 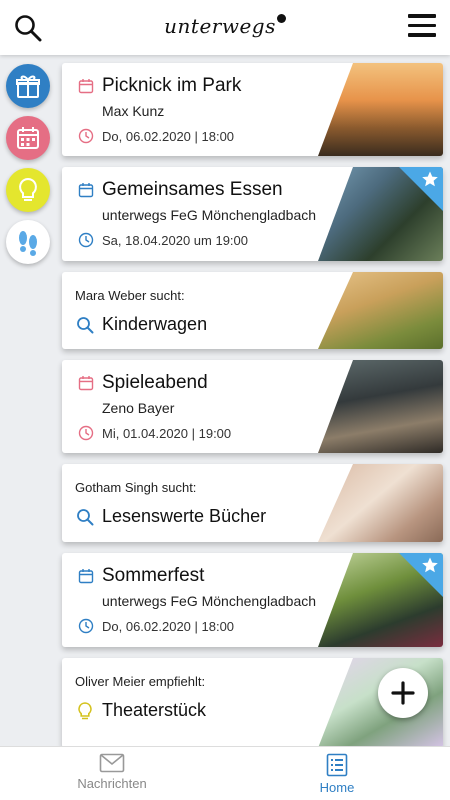 What do you see at coordinates (153, 575) in the screenshot?
I see `event-title: Sommerfest` at bounding box center [153, 575].